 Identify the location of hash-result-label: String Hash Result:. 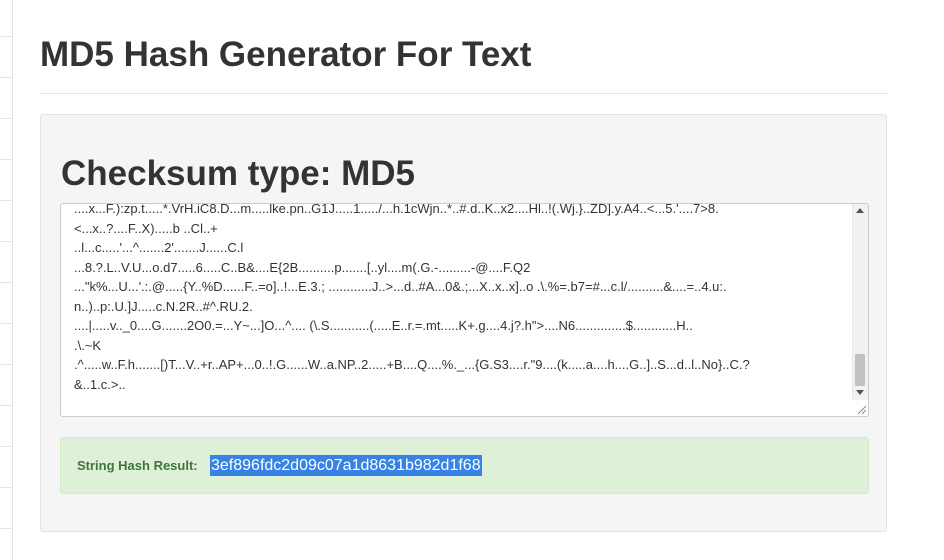
(137, 465).